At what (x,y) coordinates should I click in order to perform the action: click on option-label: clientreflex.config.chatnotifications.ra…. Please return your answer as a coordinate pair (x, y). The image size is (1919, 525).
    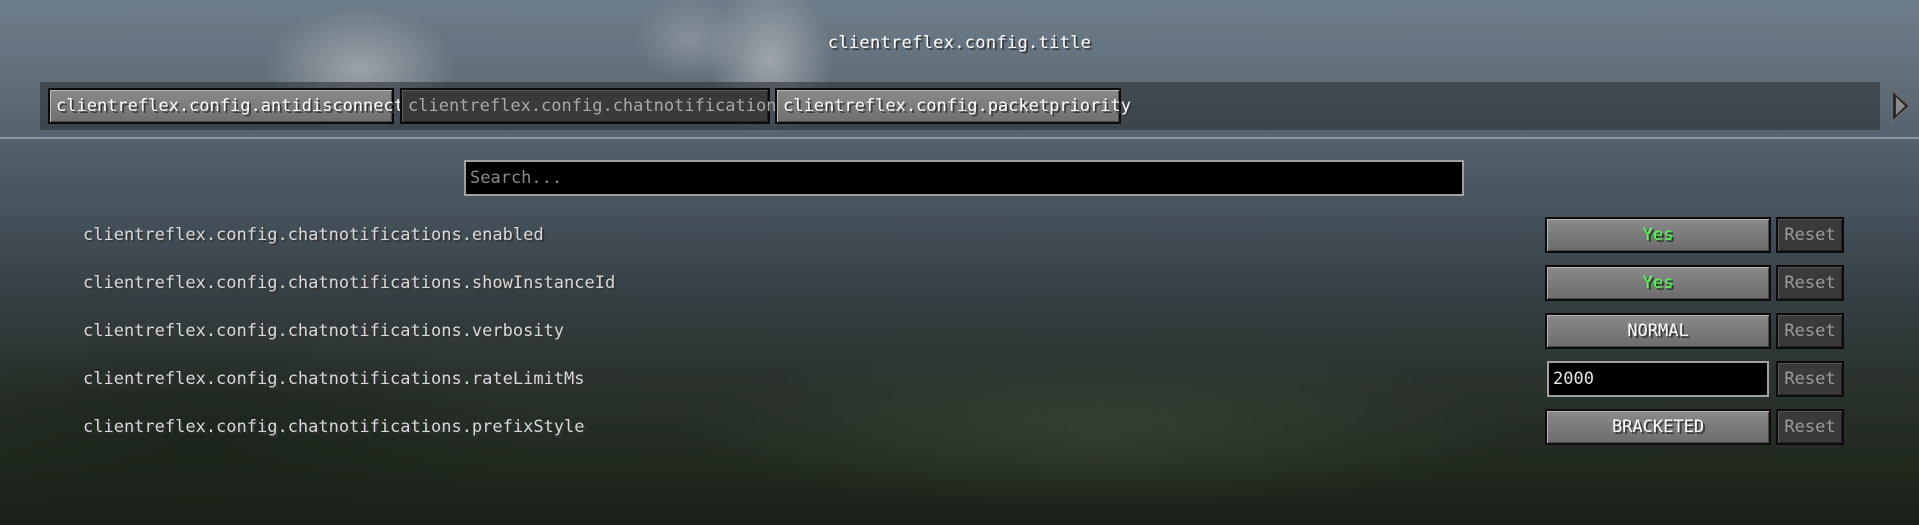
    Looking at the image, I should click on (334, 379).